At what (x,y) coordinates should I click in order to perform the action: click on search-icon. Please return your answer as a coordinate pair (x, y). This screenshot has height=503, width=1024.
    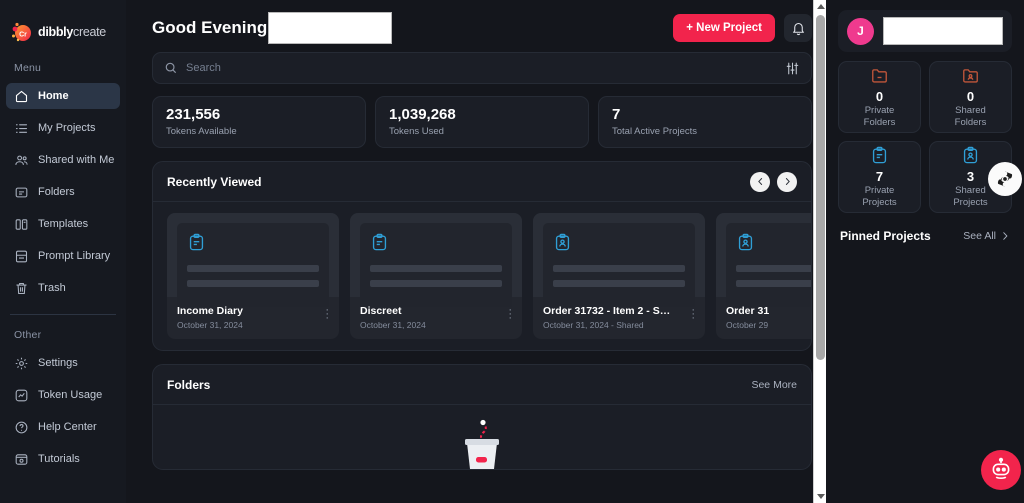
    Looking at the image, I should click on (171, 68).